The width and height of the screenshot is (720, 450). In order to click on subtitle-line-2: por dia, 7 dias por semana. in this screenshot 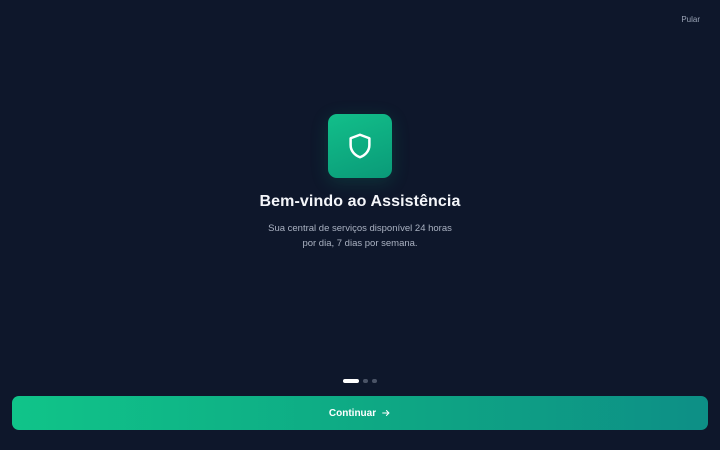, I will do `click(360, 243)`.